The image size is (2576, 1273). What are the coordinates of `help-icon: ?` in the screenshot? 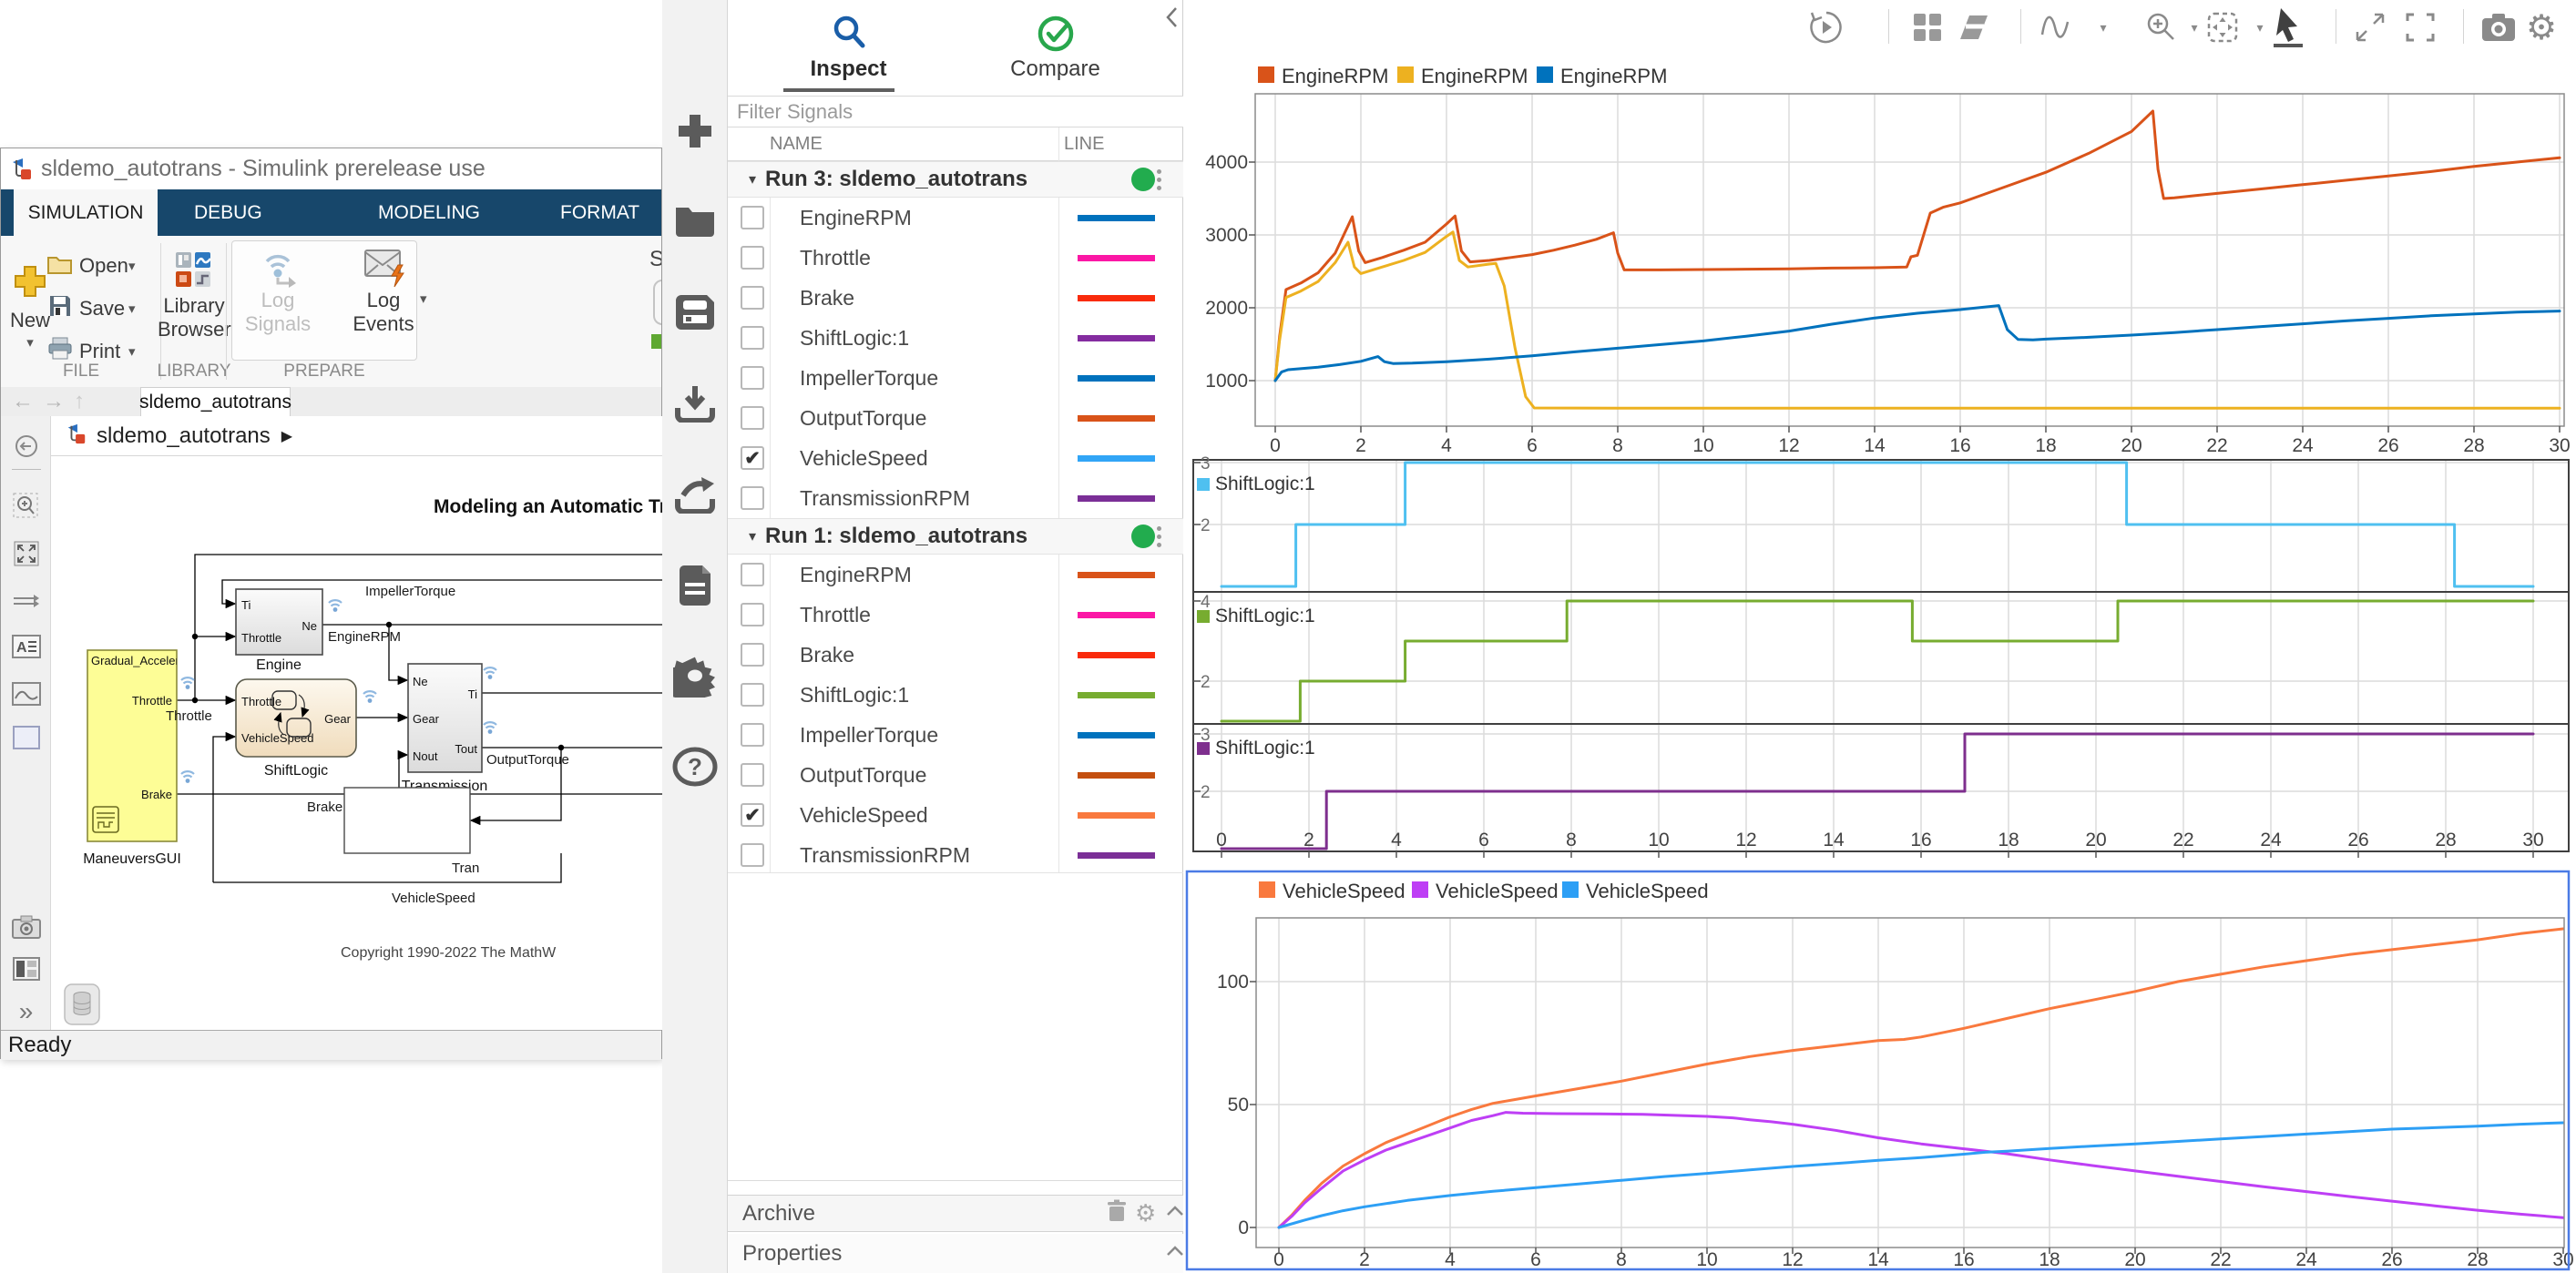 It's located at (695, 767).